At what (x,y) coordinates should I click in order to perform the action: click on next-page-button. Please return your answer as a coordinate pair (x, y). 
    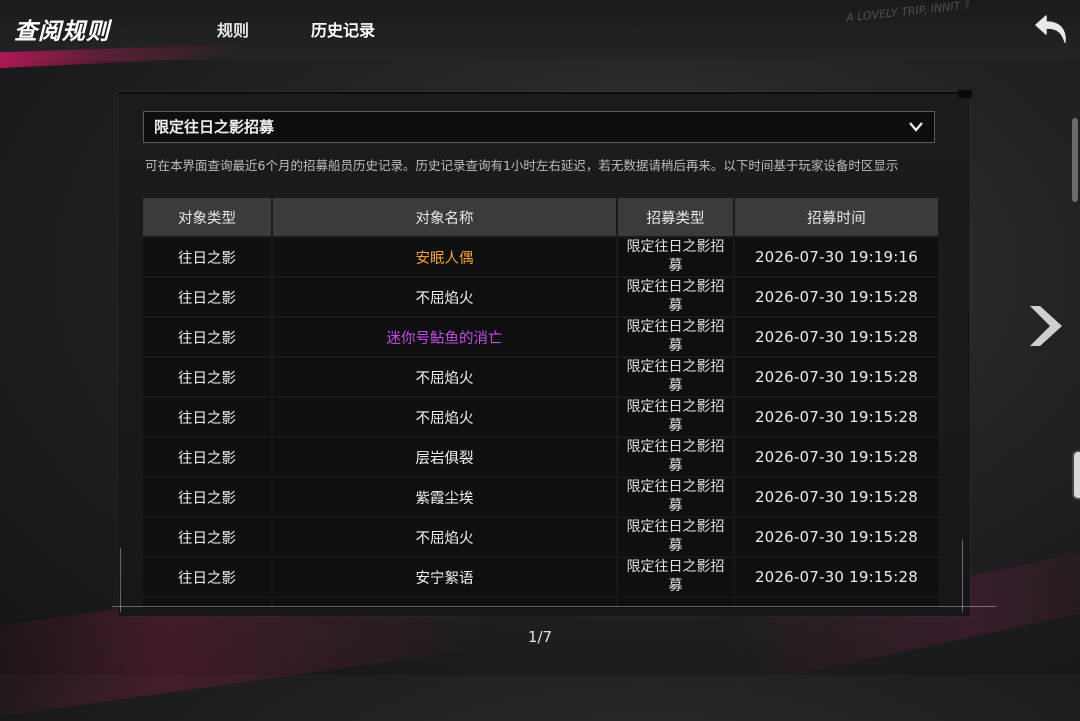
    Looking at the image, I should click on (1046, 326).